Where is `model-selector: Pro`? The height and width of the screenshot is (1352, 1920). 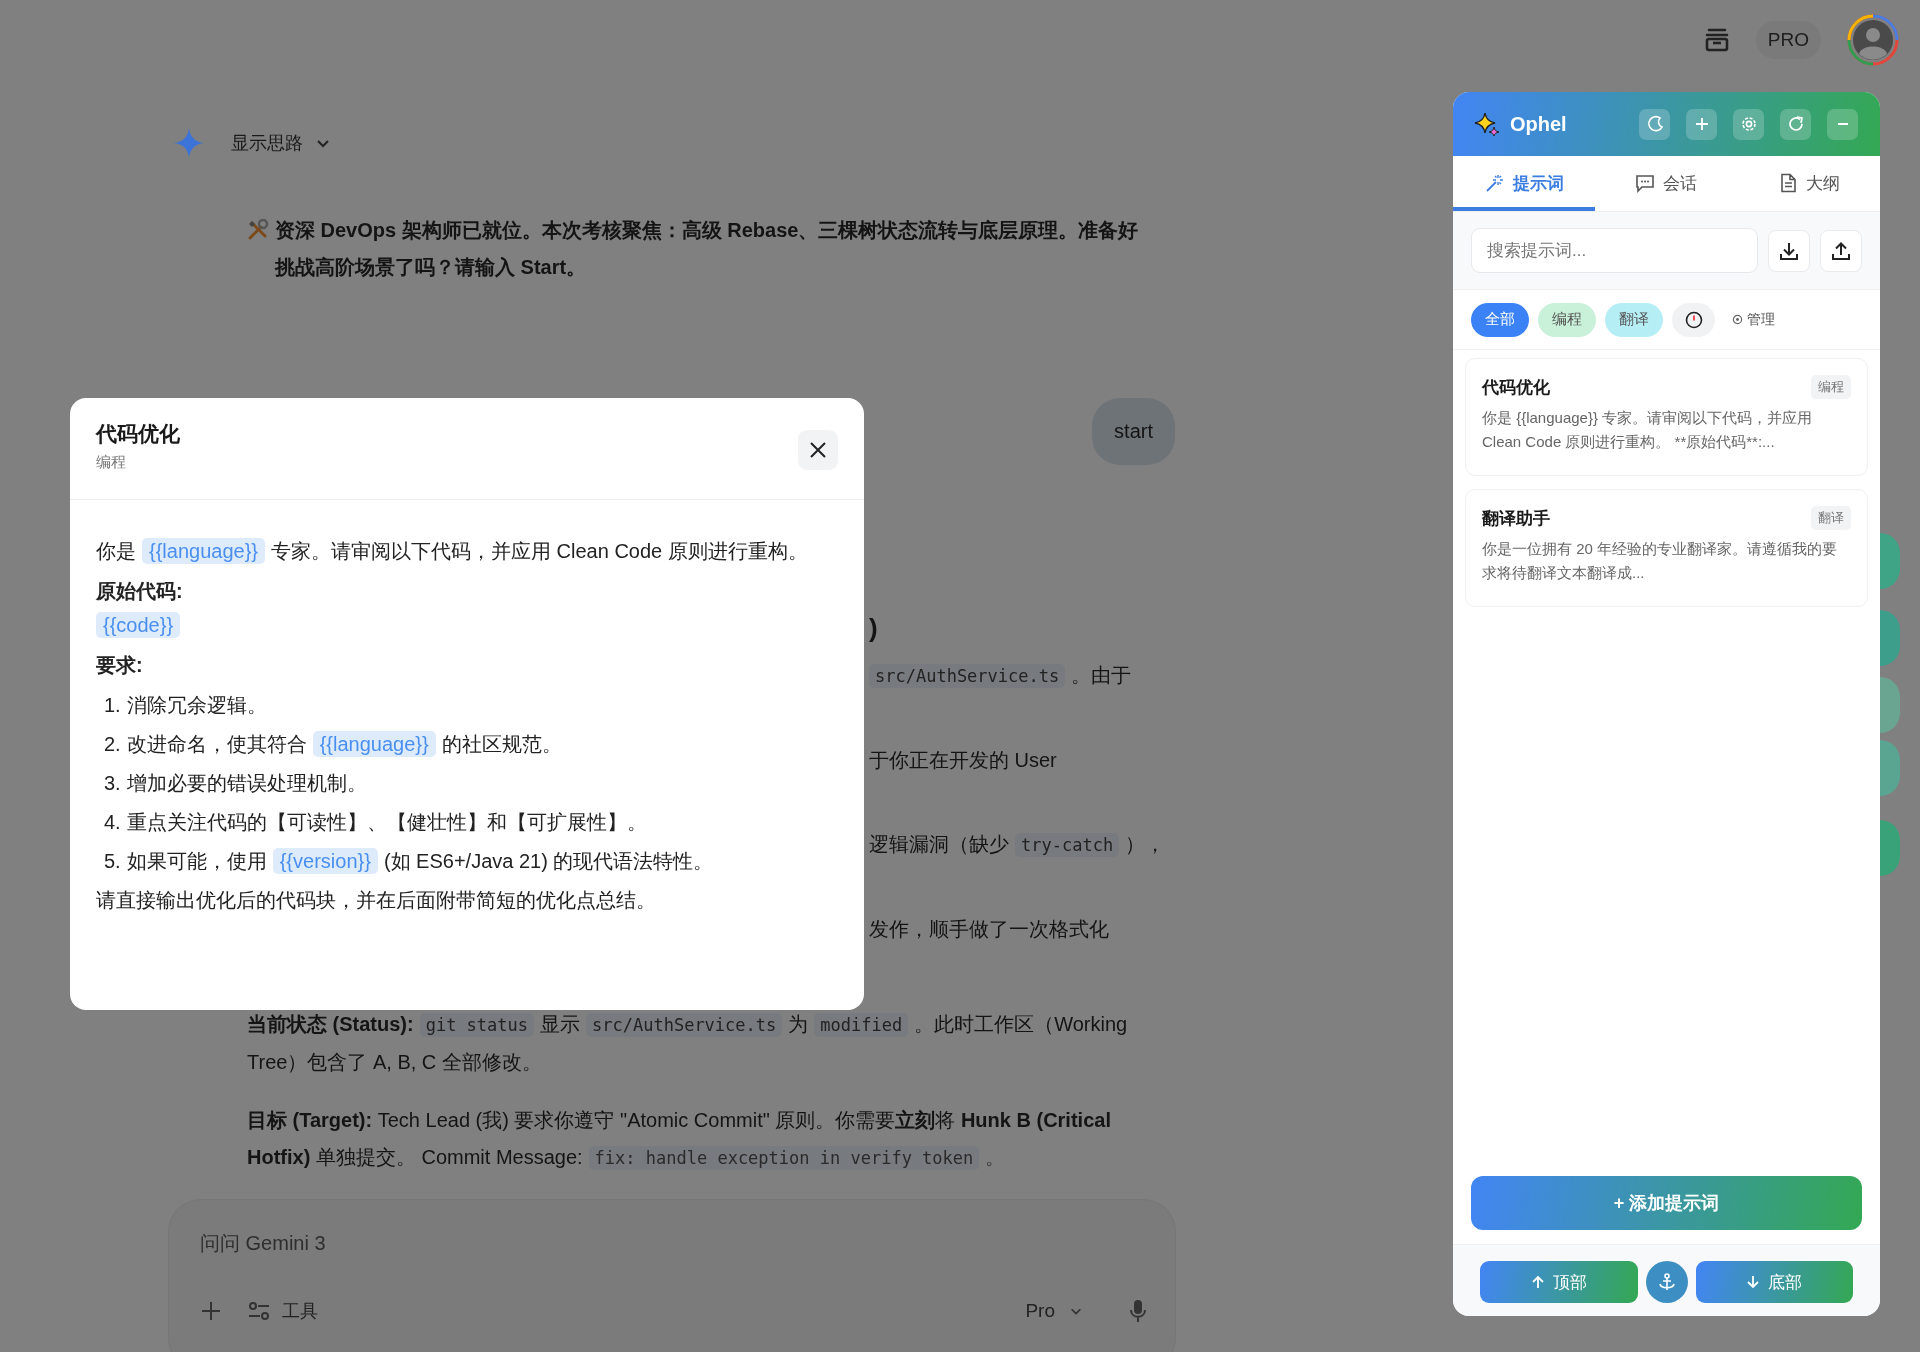 model-selector: Pro is located at coordinates (1064, 1311).